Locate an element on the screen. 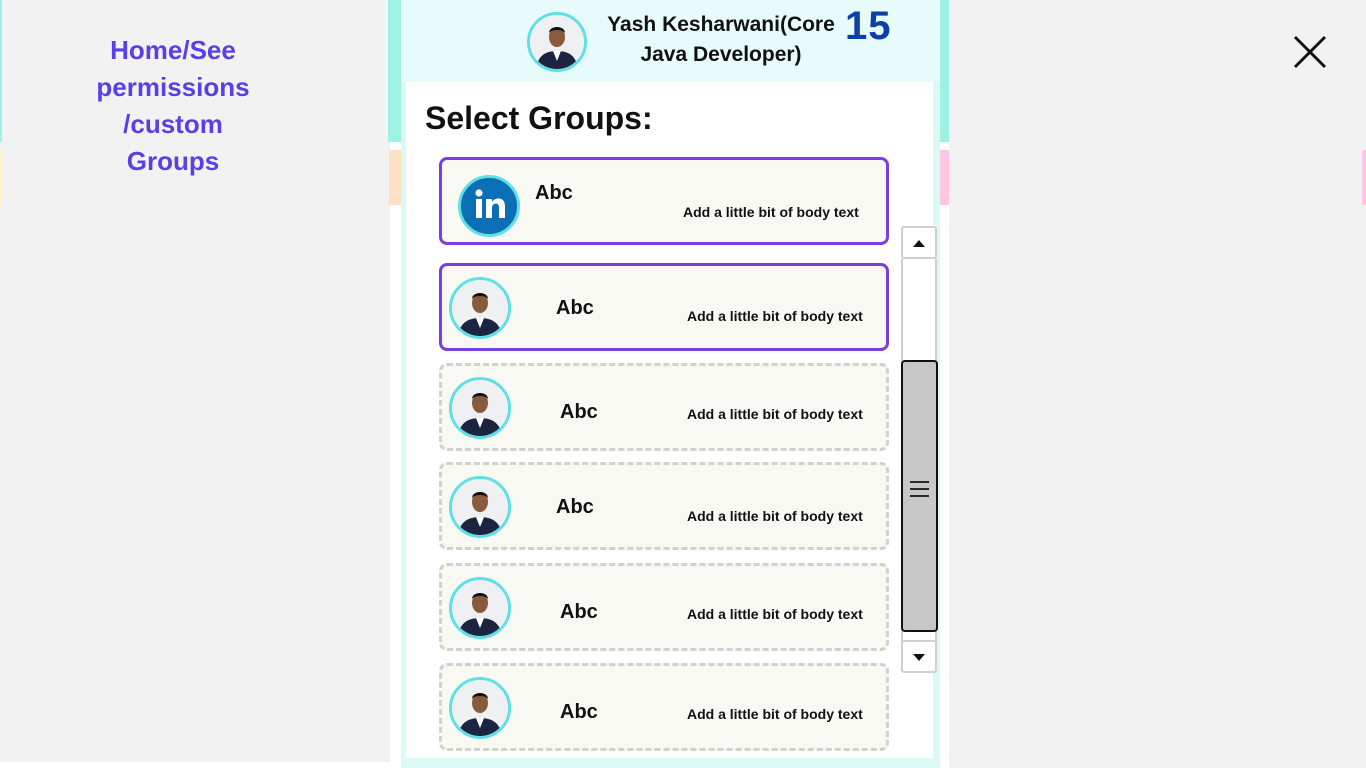 This screenshot has width=1366, height=768. group-count: 15 is located at coordinates (868, 26).